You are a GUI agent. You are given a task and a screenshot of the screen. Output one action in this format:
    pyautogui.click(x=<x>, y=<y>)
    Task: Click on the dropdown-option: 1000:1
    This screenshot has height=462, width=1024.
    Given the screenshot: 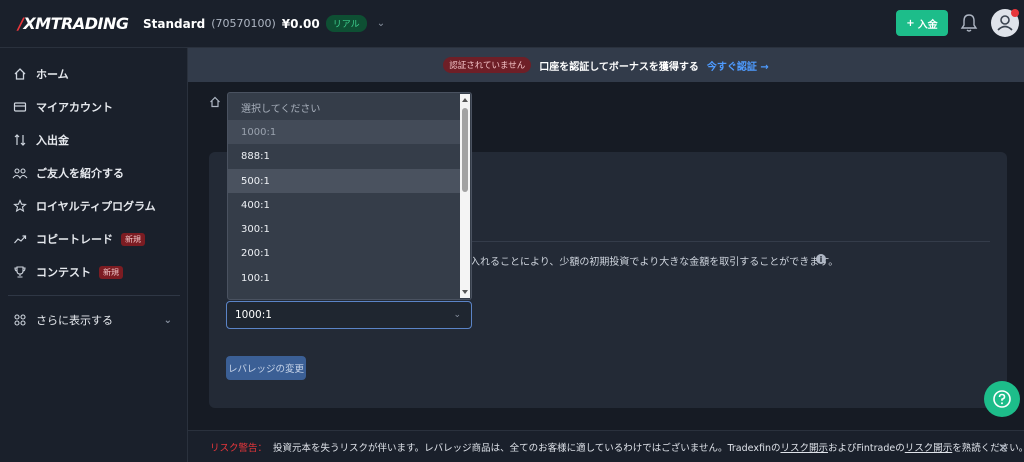 What is the action you would take?
    pyautogui.click(x=345, y=132)
    